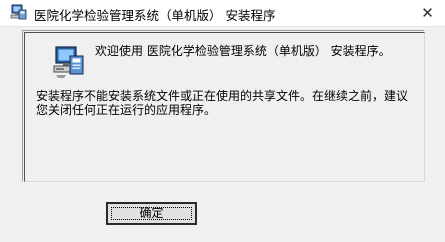 The height and width of the screenshot is (242, 445). Describe the element at coordinates (427, 13) in the screenshot. I see `close-icon: ✕` at that location.